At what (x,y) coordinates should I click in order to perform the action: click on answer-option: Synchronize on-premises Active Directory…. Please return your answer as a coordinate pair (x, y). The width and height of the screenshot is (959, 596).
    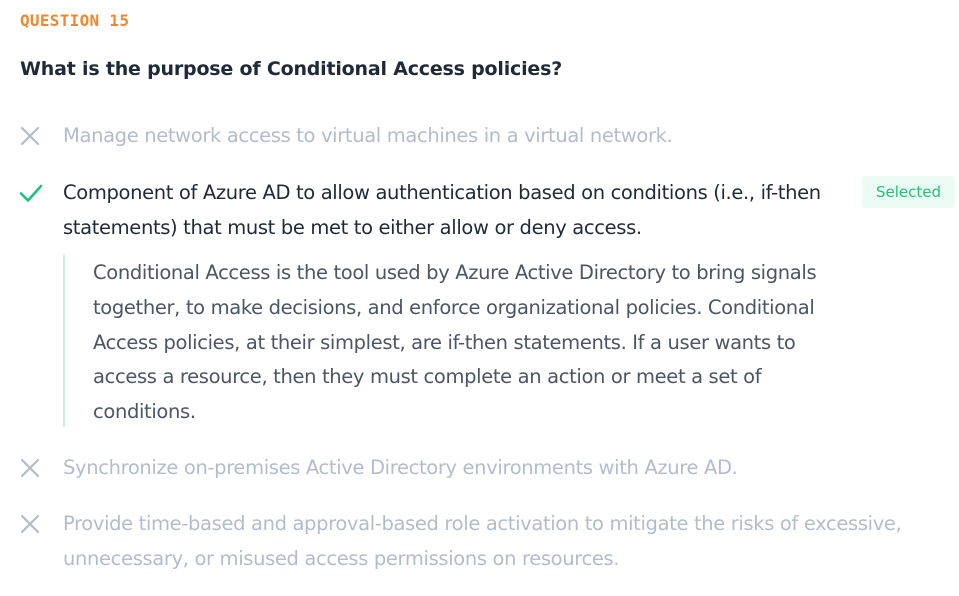
    Looking at the image, I should click on (486, 468).